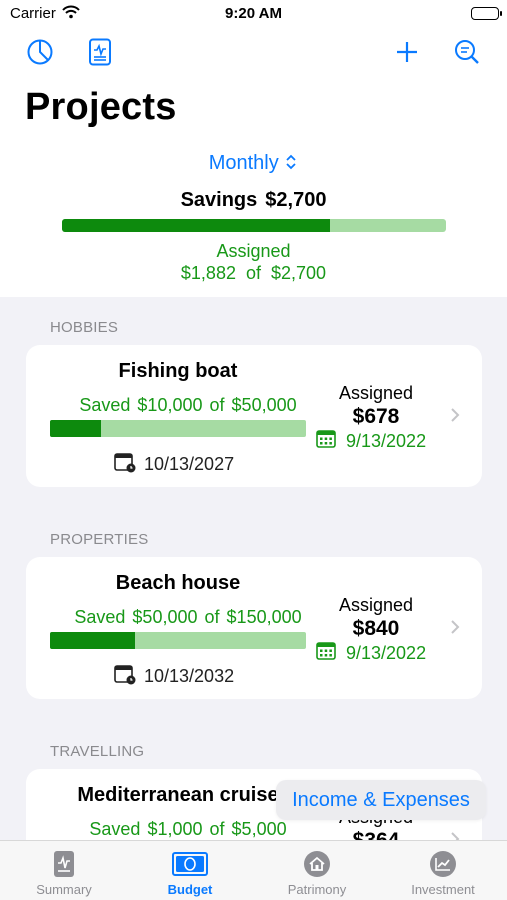  I want to click on tab-investment: Investment, so click(443, 870).